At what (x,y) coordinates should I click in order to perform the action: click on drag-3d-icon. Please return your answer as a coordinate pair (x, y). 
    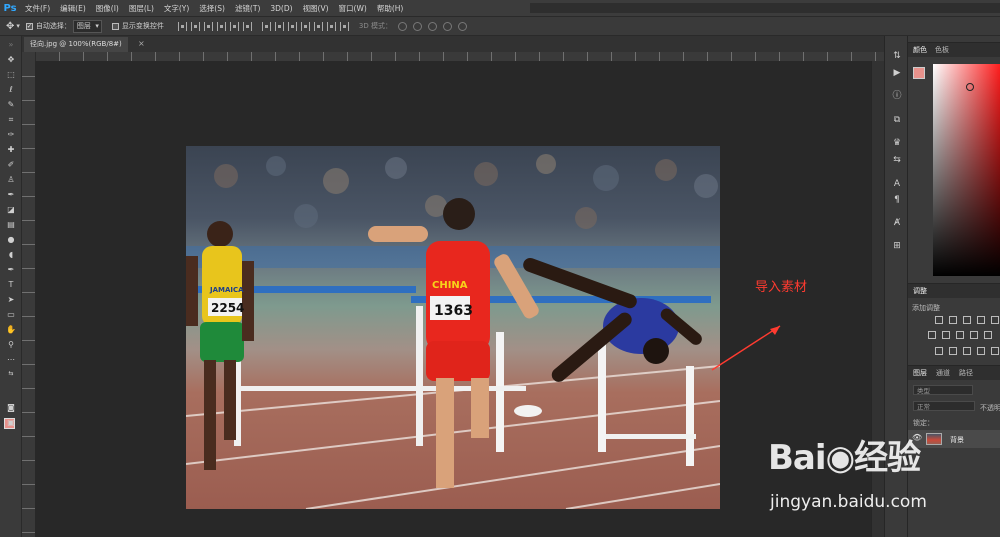
    Looking at the image, I should click on (432, 26).